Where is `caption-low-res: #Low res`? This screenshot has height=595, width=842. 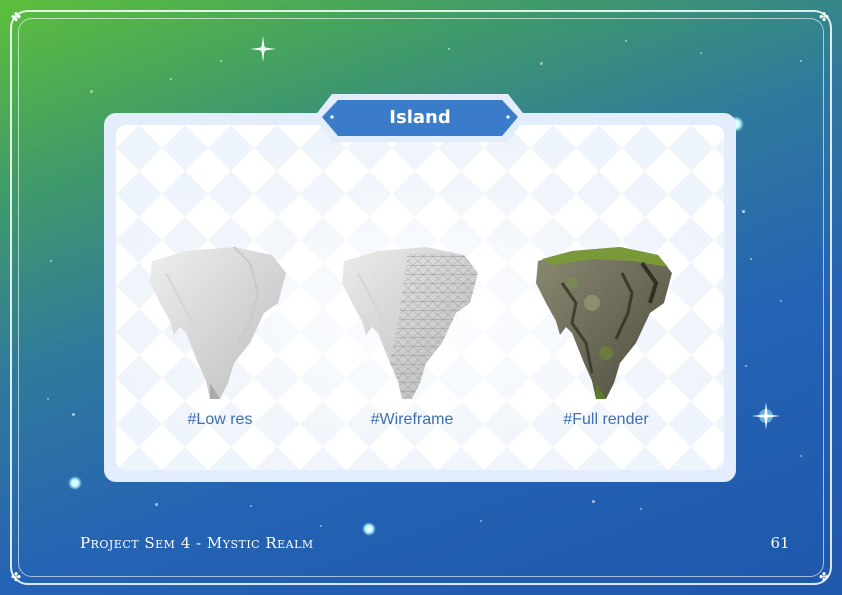 caption-low-res: #Low res is located at coordinates (220, 419).